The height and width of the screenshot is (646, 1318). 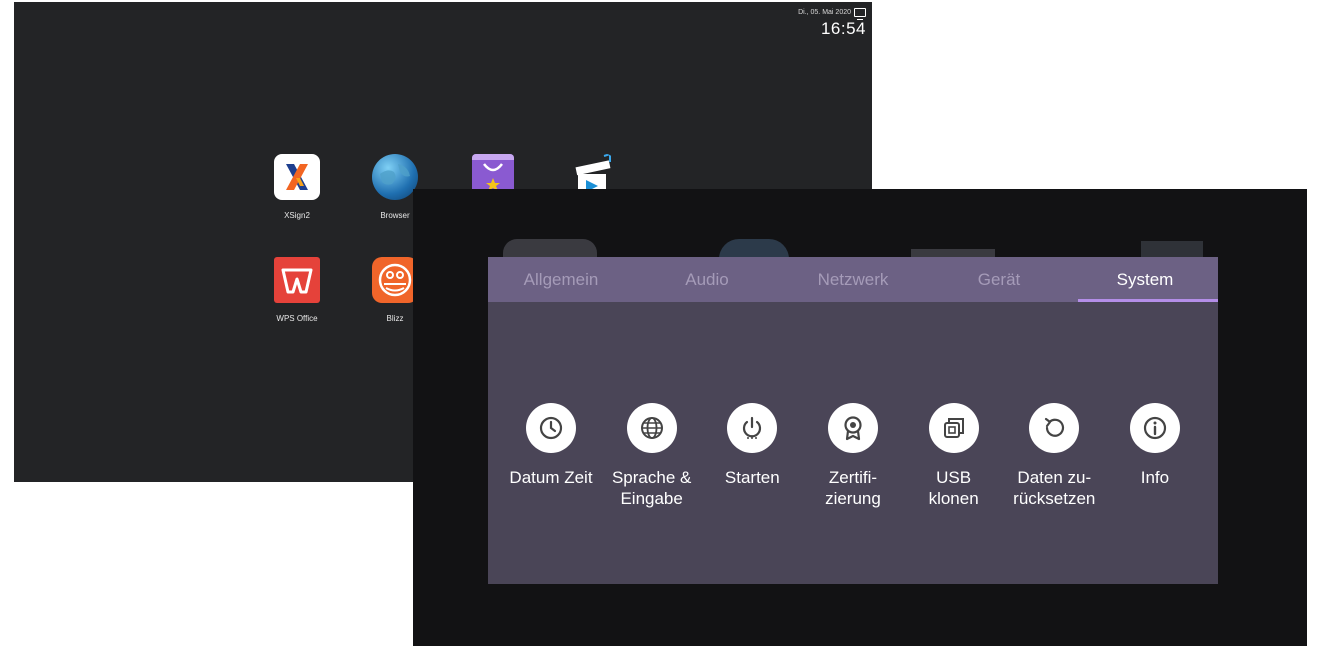 I want to click on option-sprache-eingabe: Sprache & Eingabe, so click(x=652, y=456).